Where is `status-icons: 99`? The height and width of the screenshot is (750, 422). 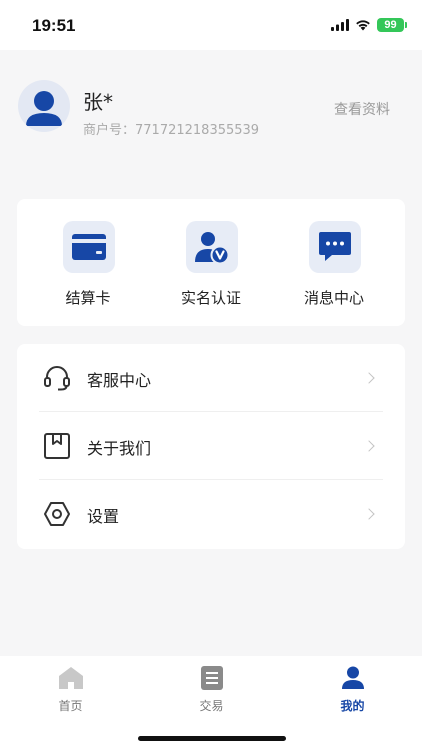 status-icons: 99 is located at coordinates (369, 25).